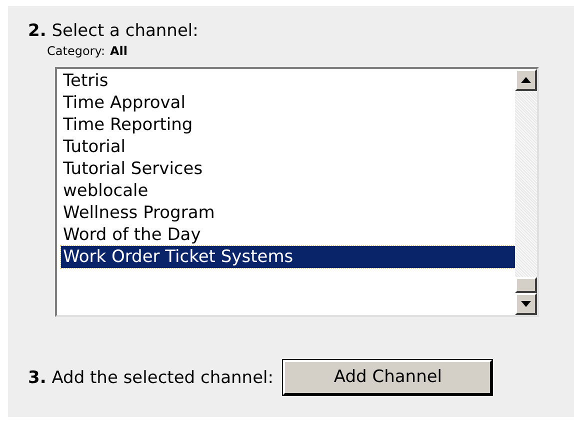 Image resolution: width=574 pixels, height=423 pixels. What do you see at coordinates (288, 81) in the screenshot?
I see `channel-item: Tetris` at bounding box center [288, 81].